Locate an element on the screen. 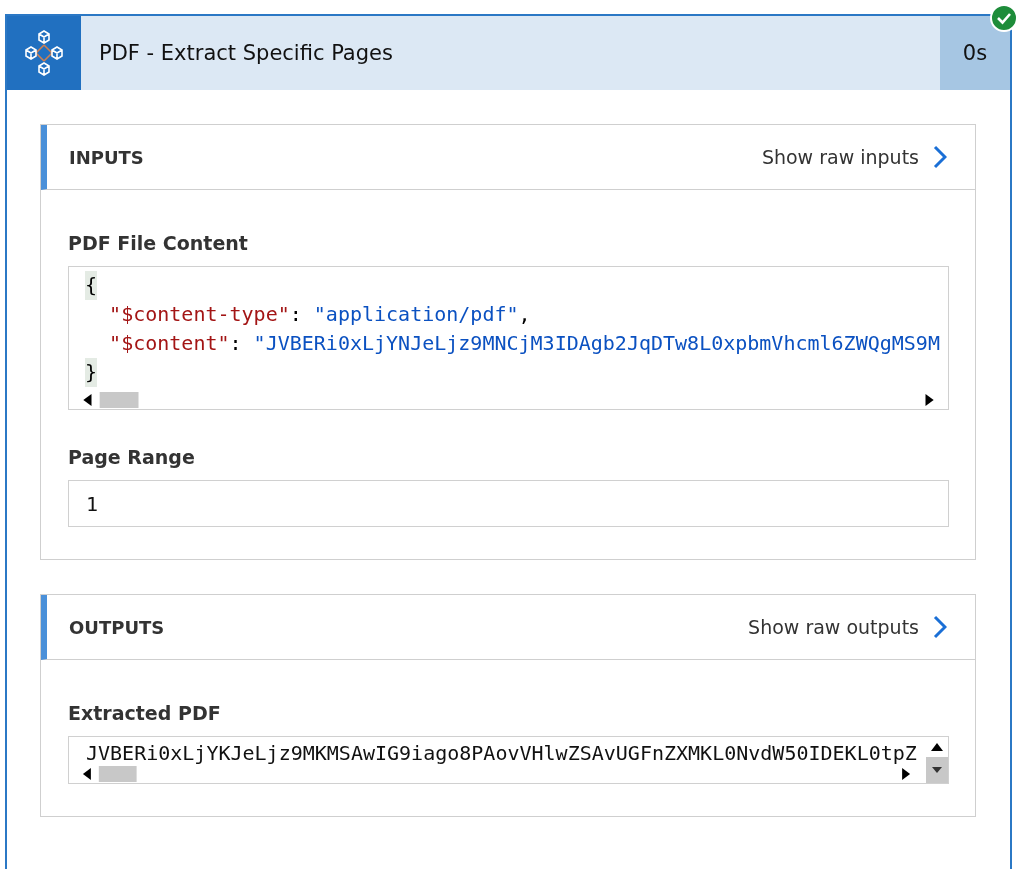 The width and height of the screenshot is (1024, 869). action-title: PDF - Extract Specific Pages is located at coordinates (510, 53).